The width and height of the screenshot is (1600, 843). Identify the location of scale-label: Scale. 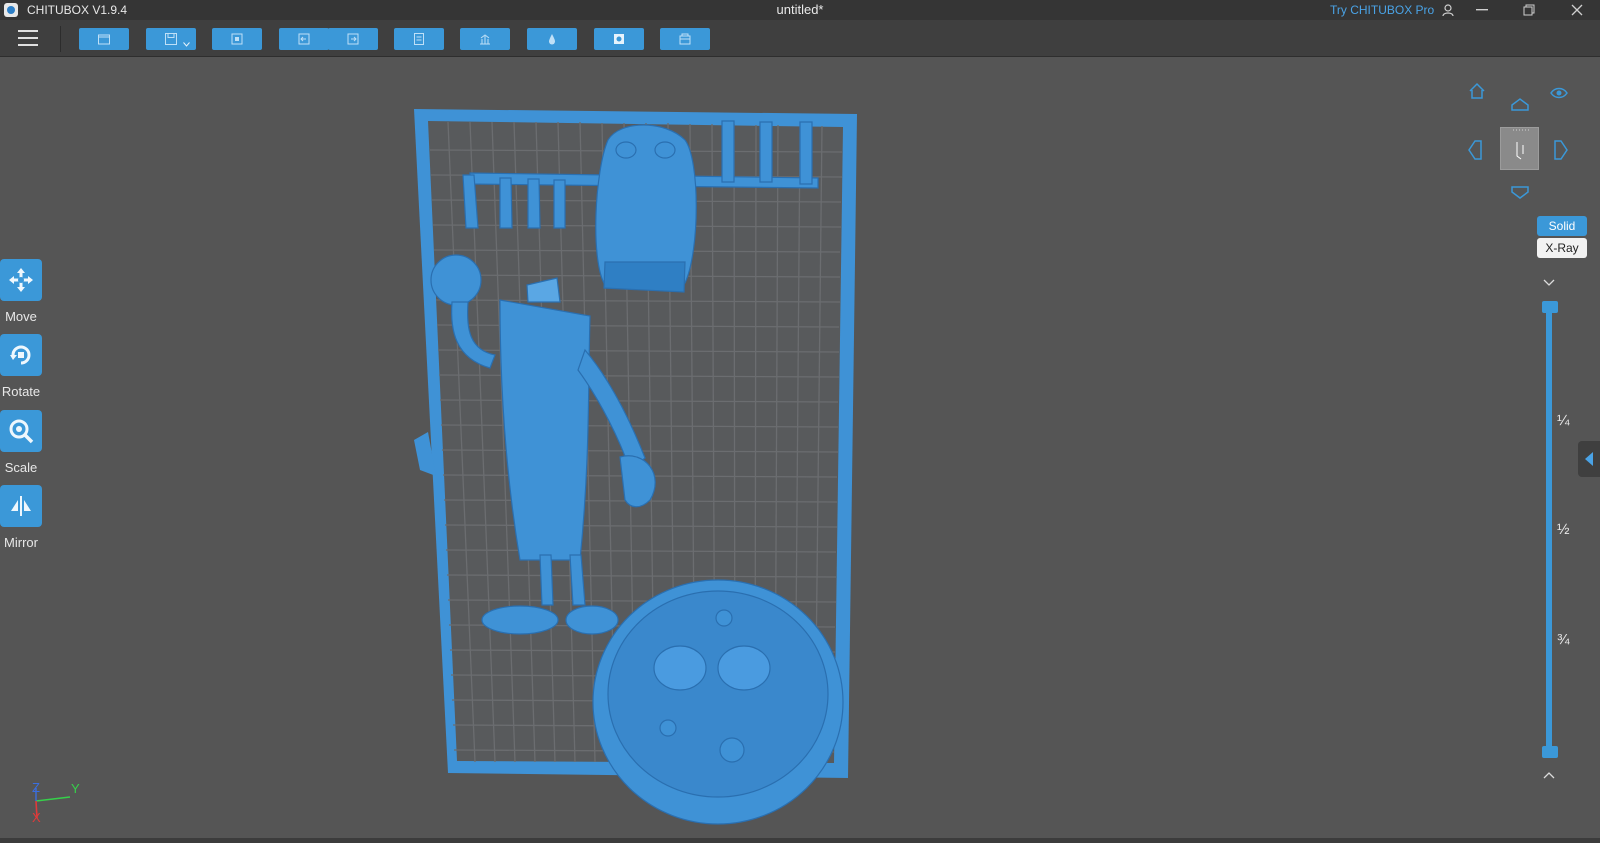
(21, 467).